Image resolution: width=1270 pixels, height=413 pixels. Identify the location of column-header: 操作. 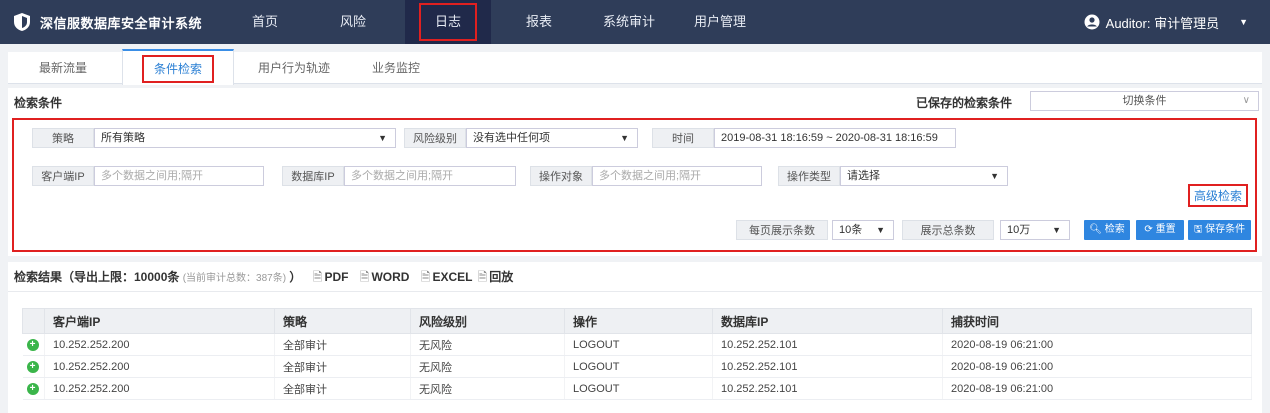
(638, 321).